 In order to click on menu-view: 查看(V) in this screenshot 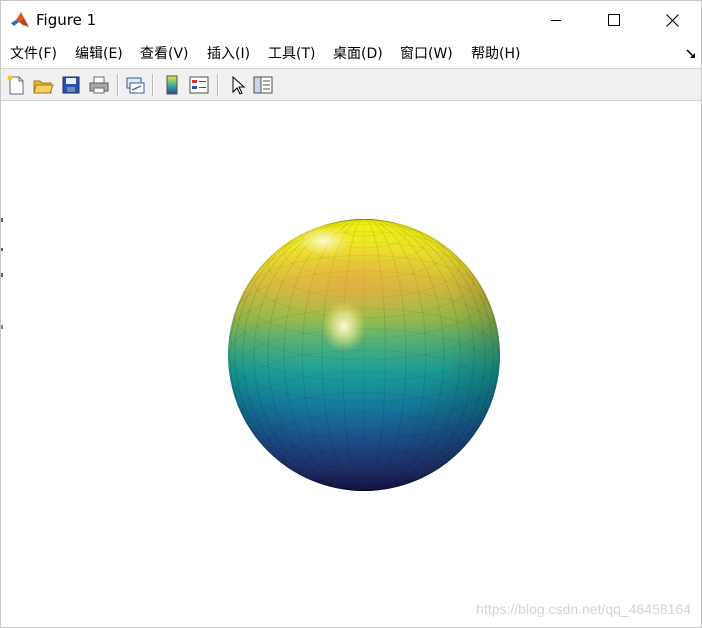, I will do `click(164, 54)`.